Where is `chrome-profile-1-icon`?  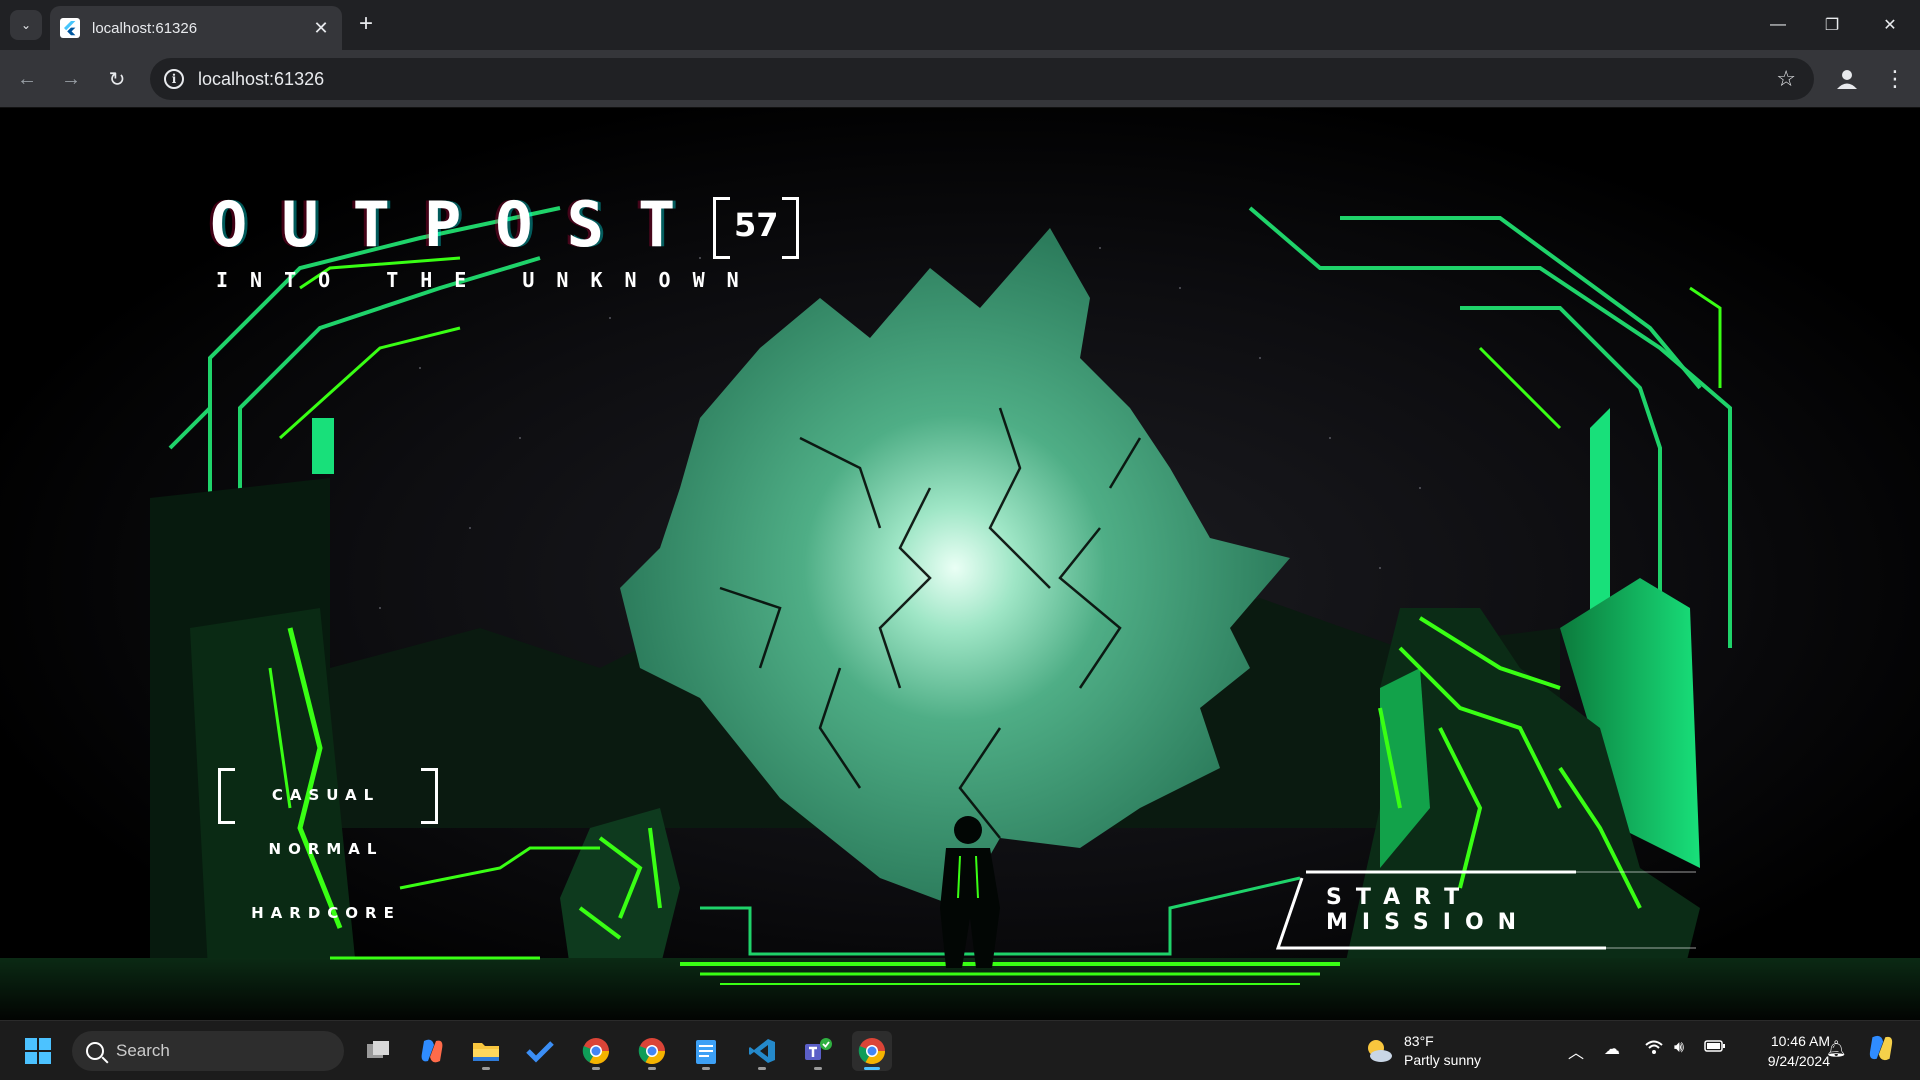 chrome-profile-1-icon is located at coordinates (596, 1051).